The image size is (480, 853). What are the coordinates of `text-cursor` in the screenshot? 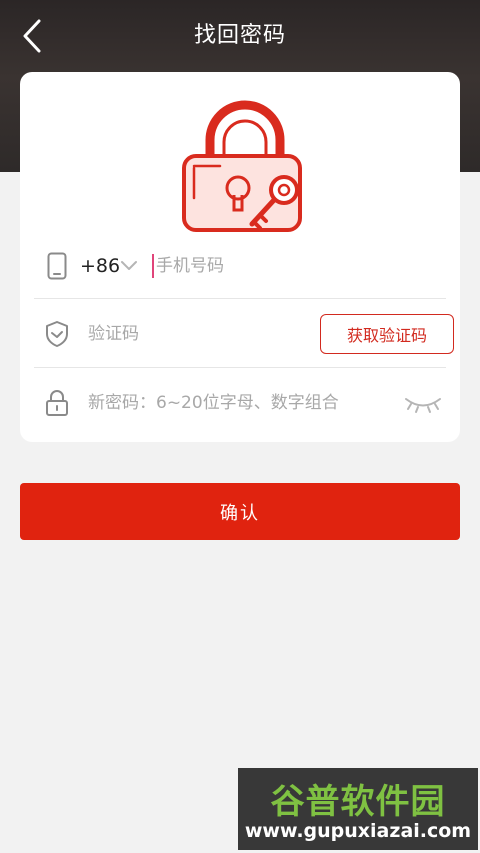 It's located at (153, 266).